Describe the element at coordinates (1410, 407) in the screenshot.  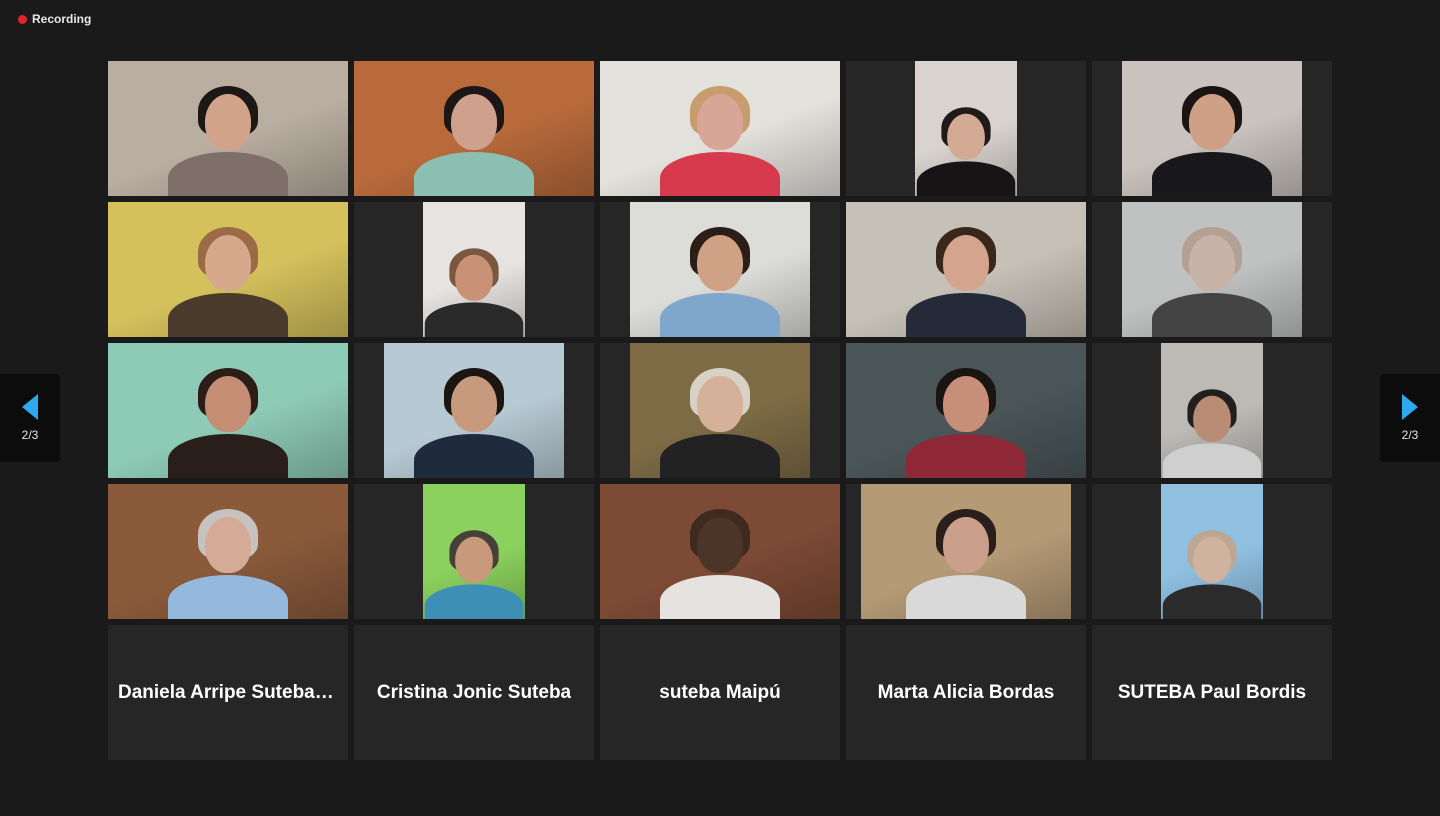
I see `arrow-right-icon` at that location.